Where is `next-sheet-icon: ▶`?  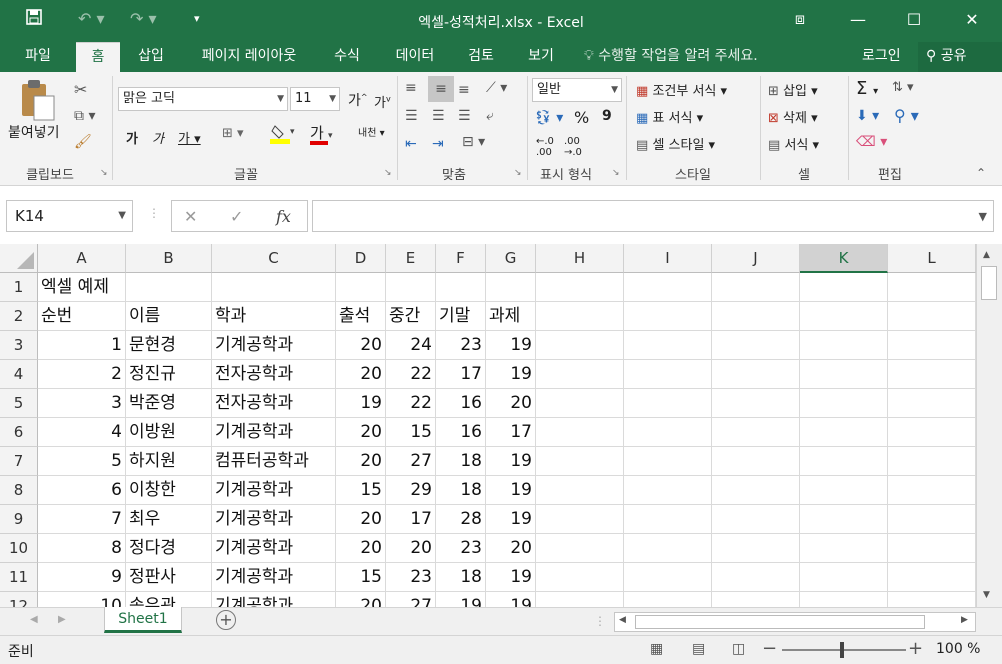 next-sheet-icon: ▶ is located at coordinates (62, 619).